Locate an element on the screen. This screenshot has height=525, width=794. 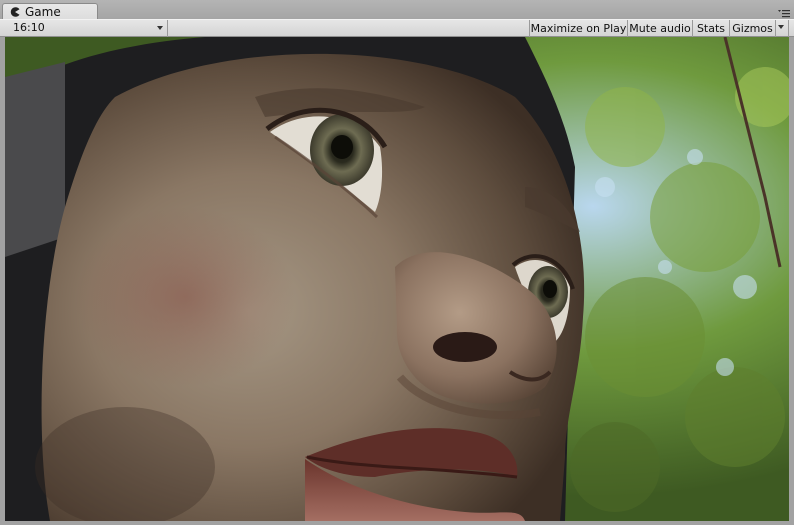
tab-game: Game is located at coordinates (50, 11).